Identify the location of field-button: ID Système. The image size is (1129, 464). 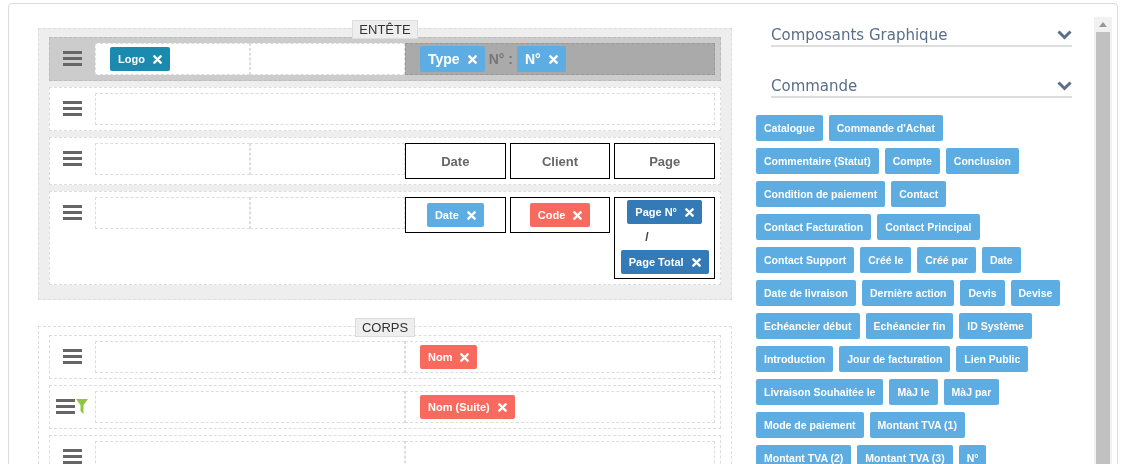
(995, 326).